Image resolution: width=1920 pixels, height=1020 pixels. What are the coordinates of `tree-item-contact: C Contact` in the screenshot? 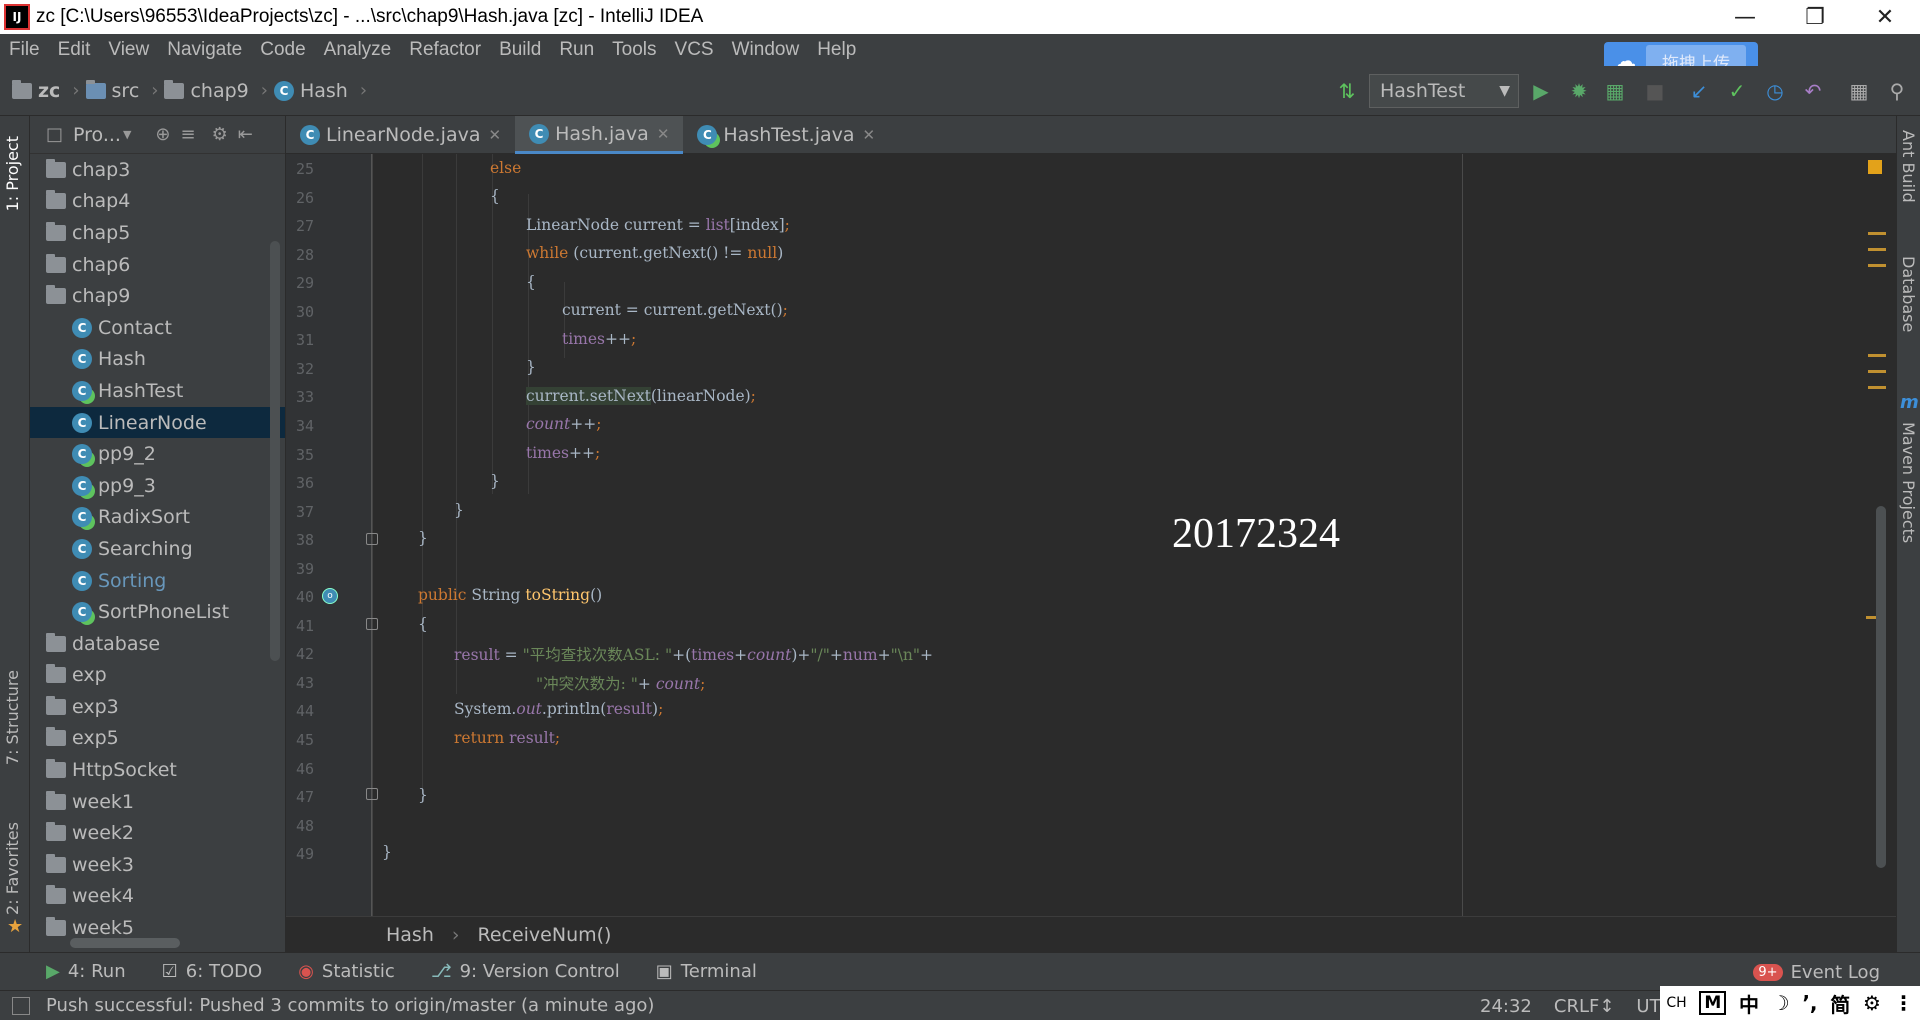 It's located at (157, 328).